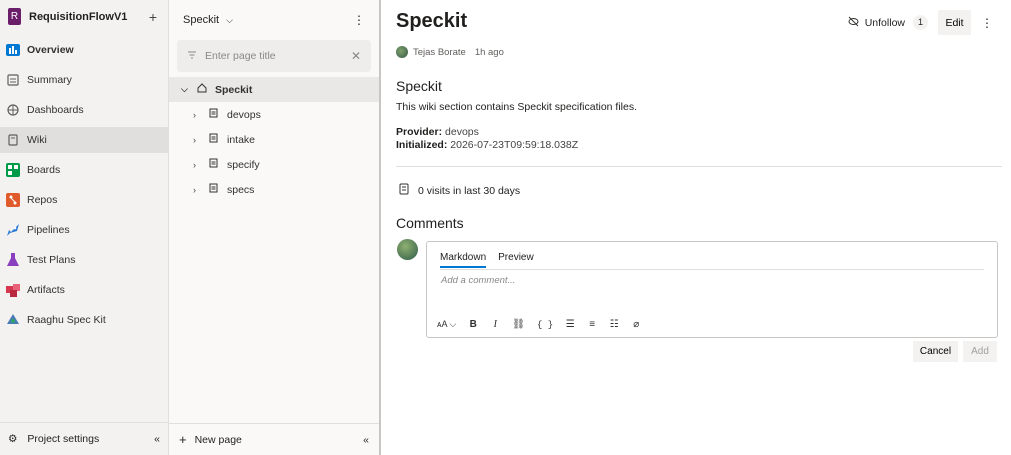 Image resolution: width=1011 pixels, height=455 pixels. I want to click on new-page-button: New page, so click(279, 440).